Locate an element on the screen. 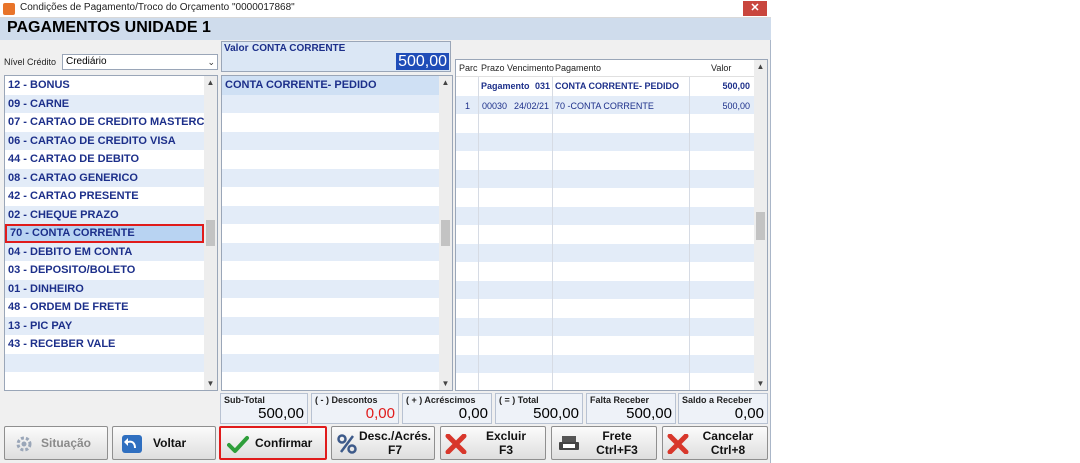 The width and height of the screenshot is (1080, 463). app-icon is located at coordinates (9, 9).